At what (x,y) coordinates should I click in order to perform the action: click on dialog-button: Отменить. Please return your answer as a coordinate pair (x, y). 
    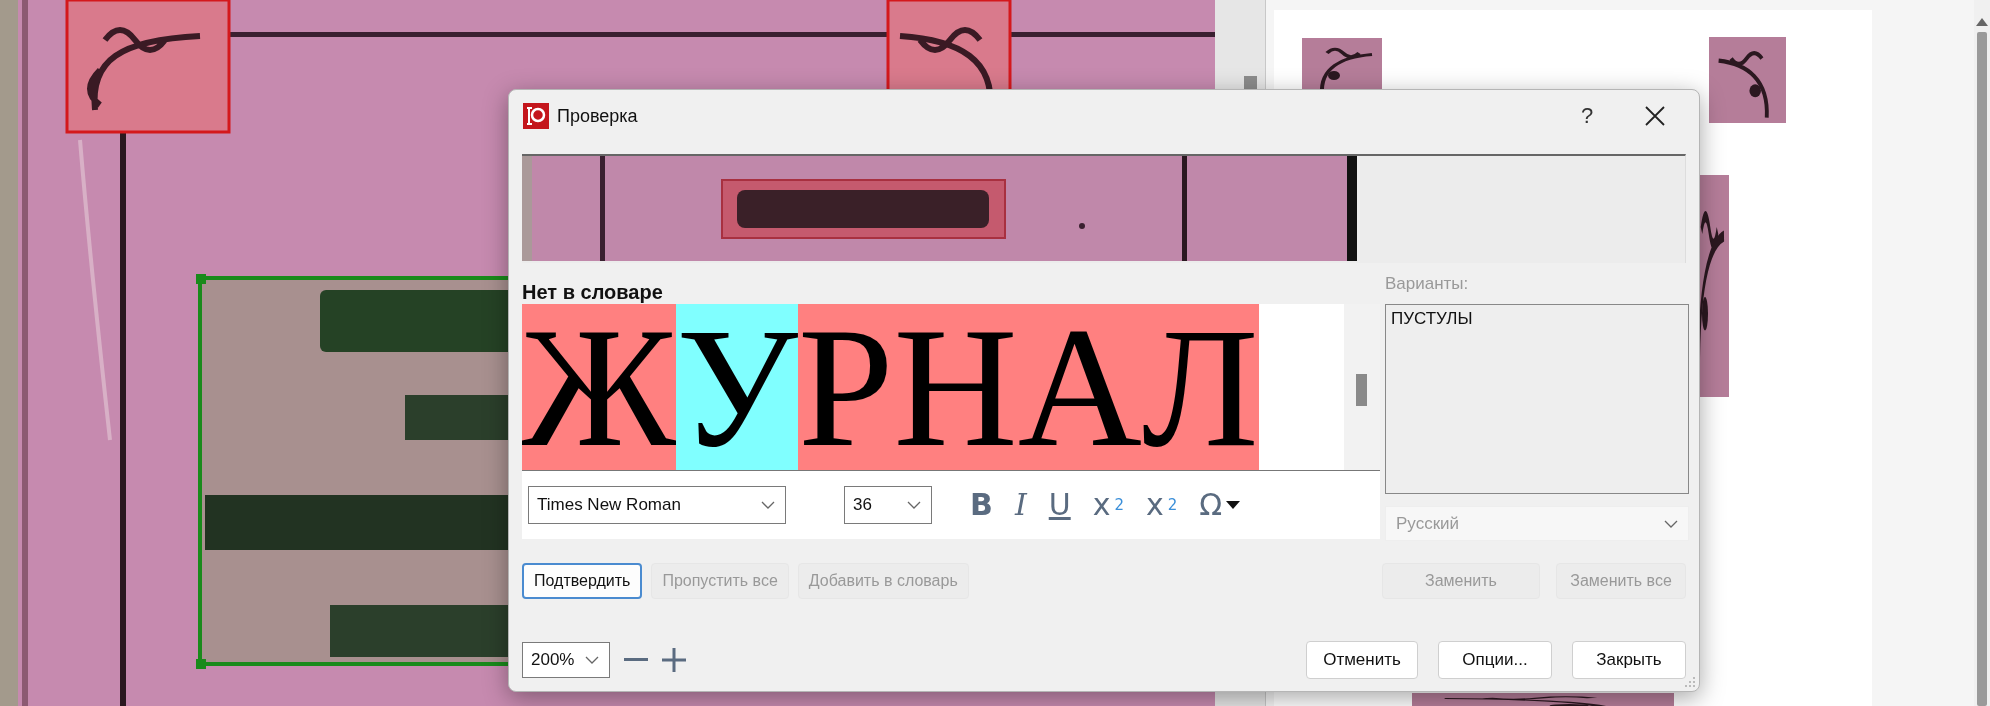
    Looking at the image, I should click on (1362, 660).